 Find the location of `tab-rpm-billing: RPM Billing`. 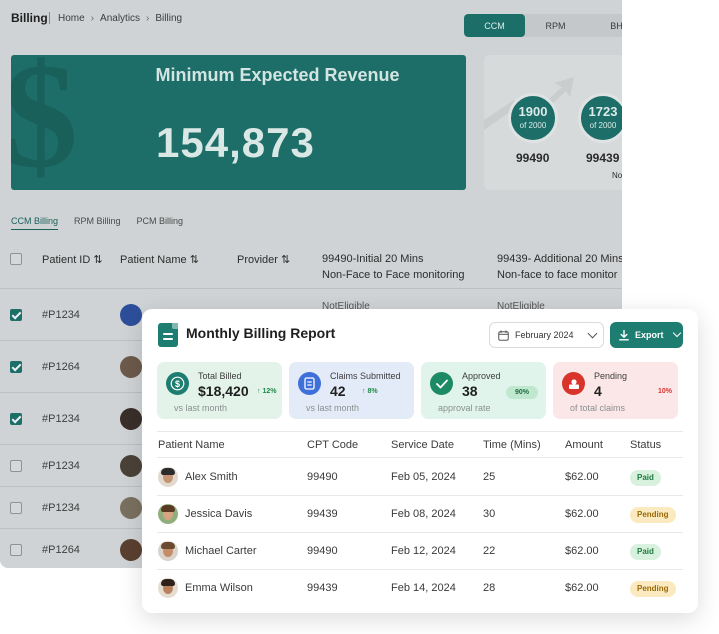

tab-rpm-billing: RPM Billing is located at coordinates (97, 223).